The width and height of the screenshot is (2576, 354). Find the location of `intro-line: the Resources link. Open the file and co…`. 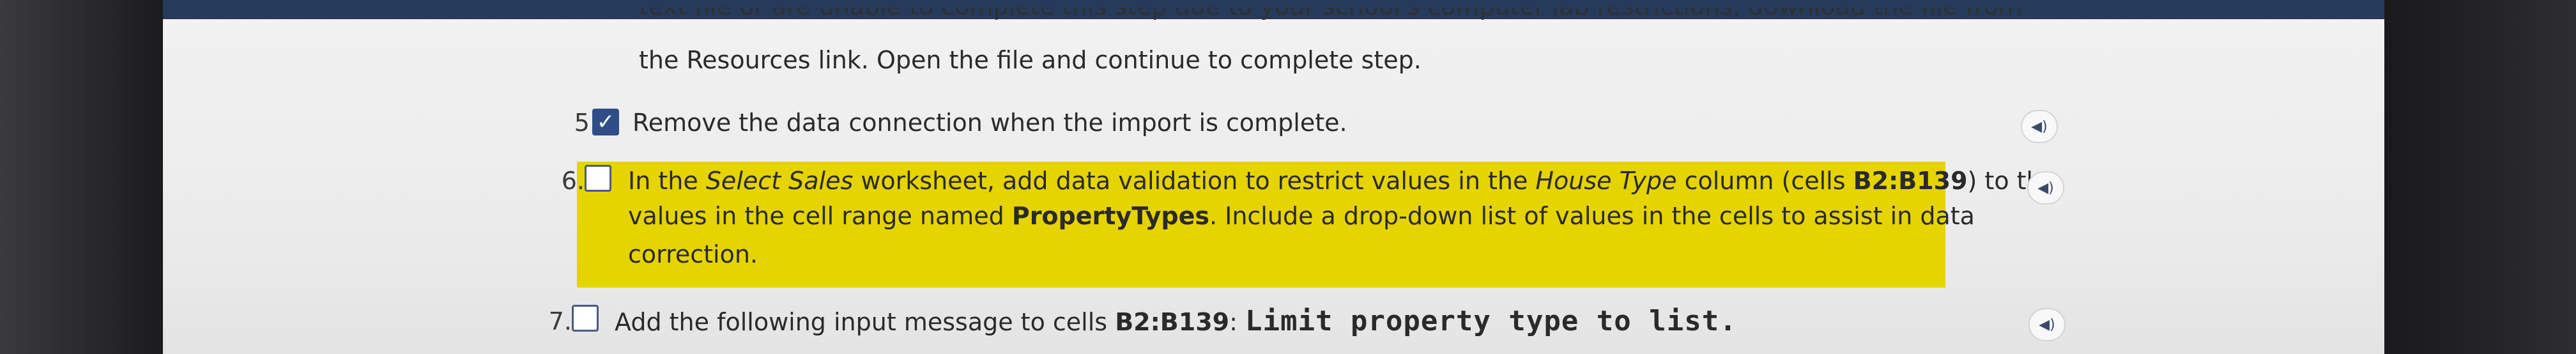

intro-line: the Resources link. Open the file and co… is located at coordinates (1030, 60).